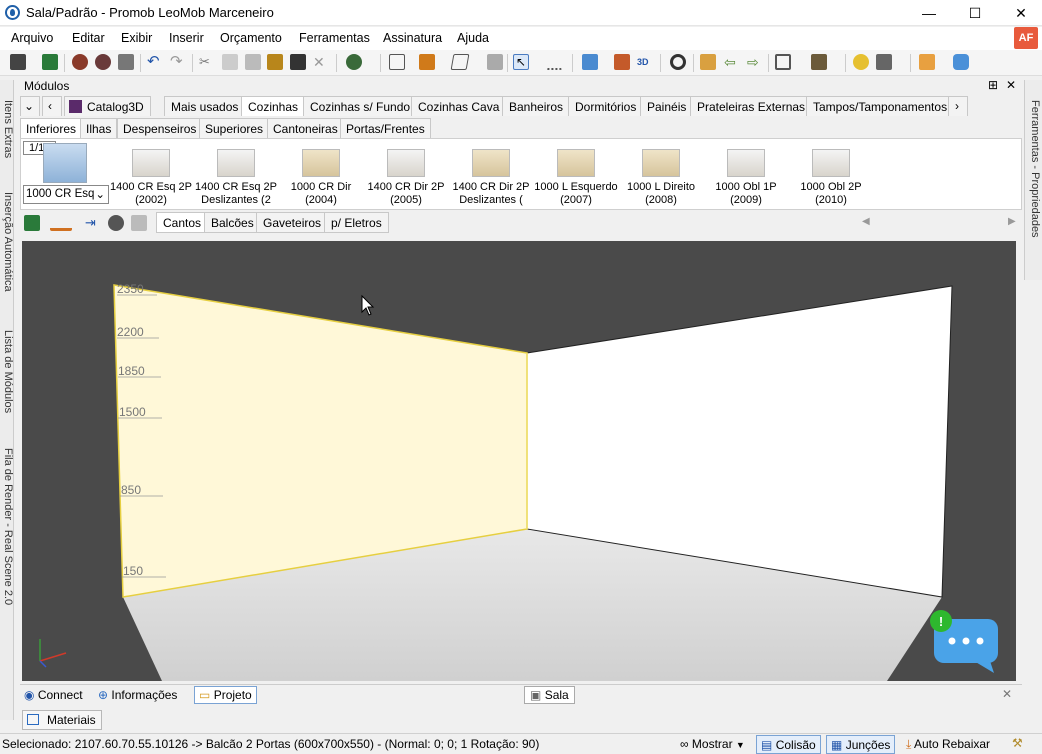 The width and height of the screenshot is (1042, 754). What do you see at coordinates (819, 62) in the screenshot?
I see `box-icon` at bounding box center [819, 62].